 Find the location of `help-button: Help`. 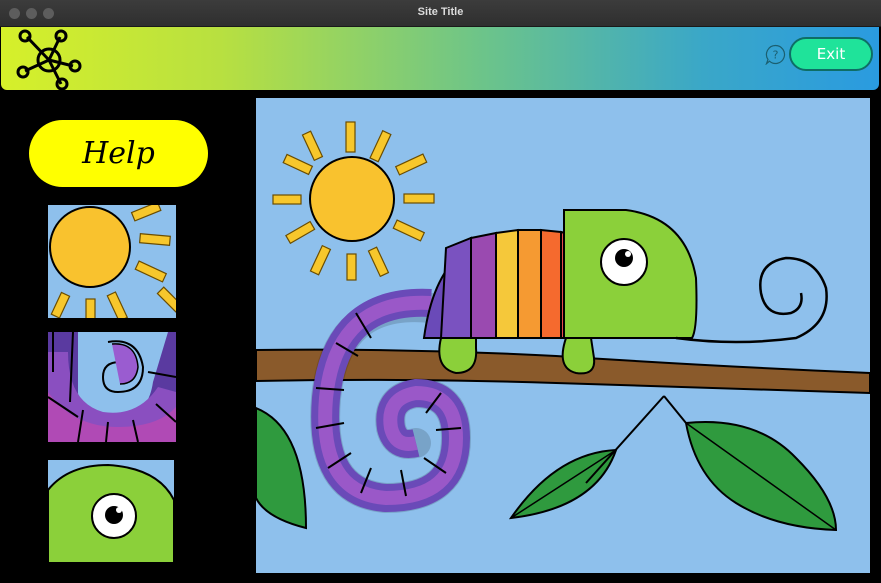

help-button: Help is located at coordinates (118, 153).